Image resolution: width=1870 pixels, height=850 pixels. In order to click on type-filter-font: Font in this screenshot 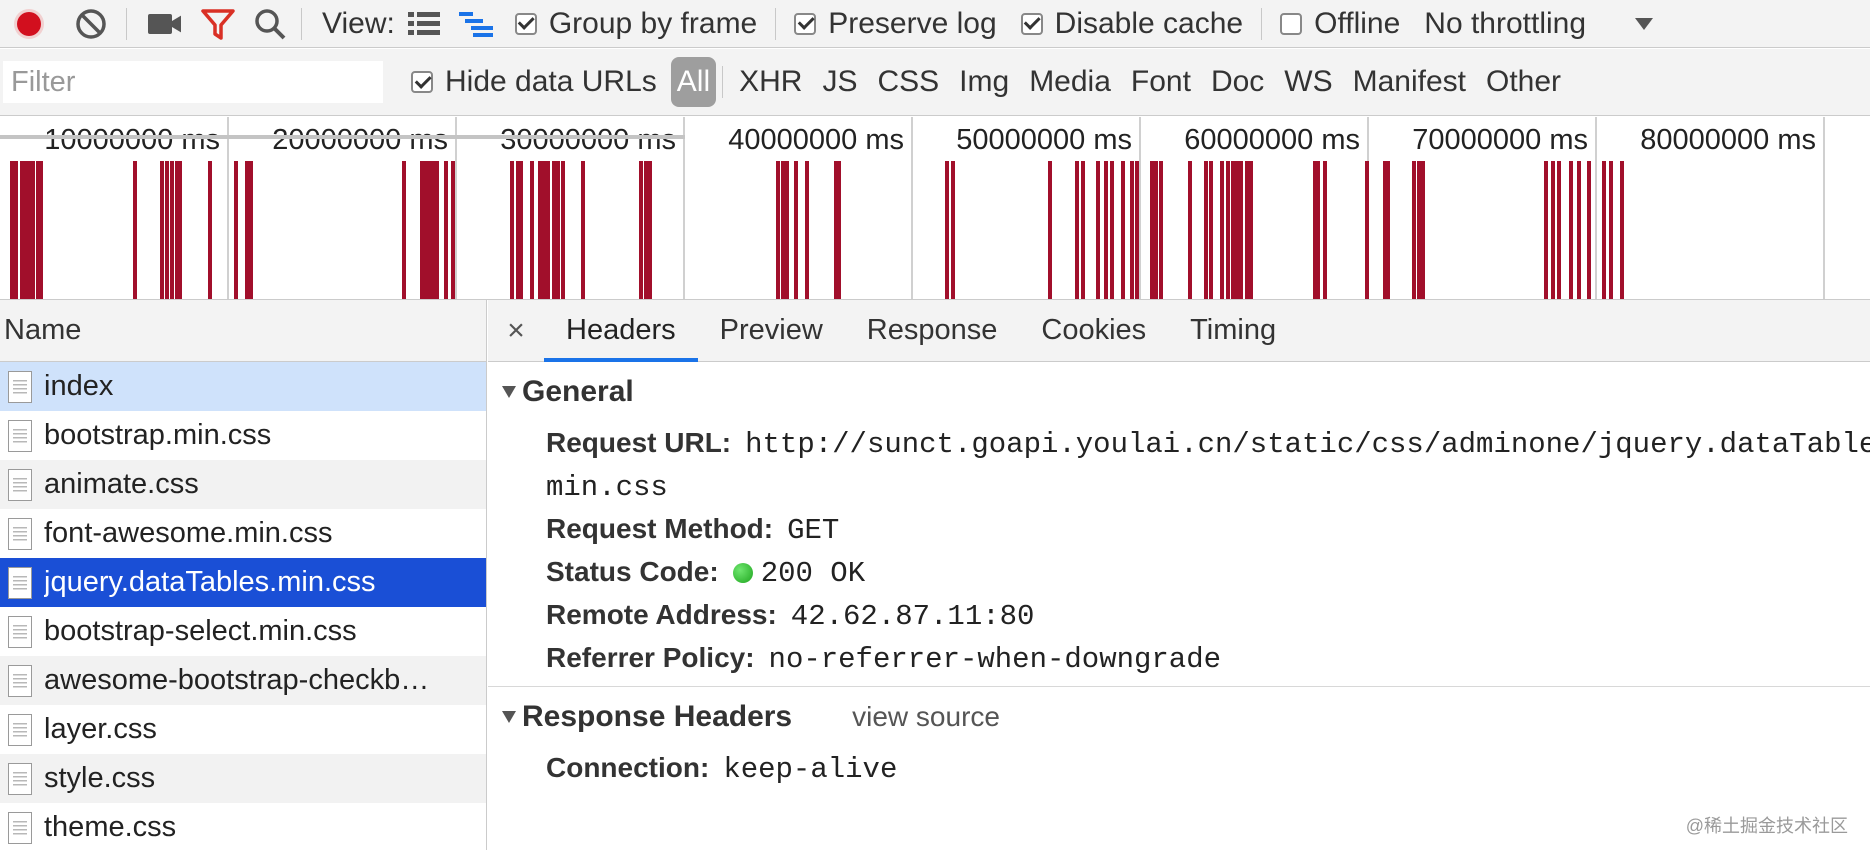, I will do `click(1161, 82)`.